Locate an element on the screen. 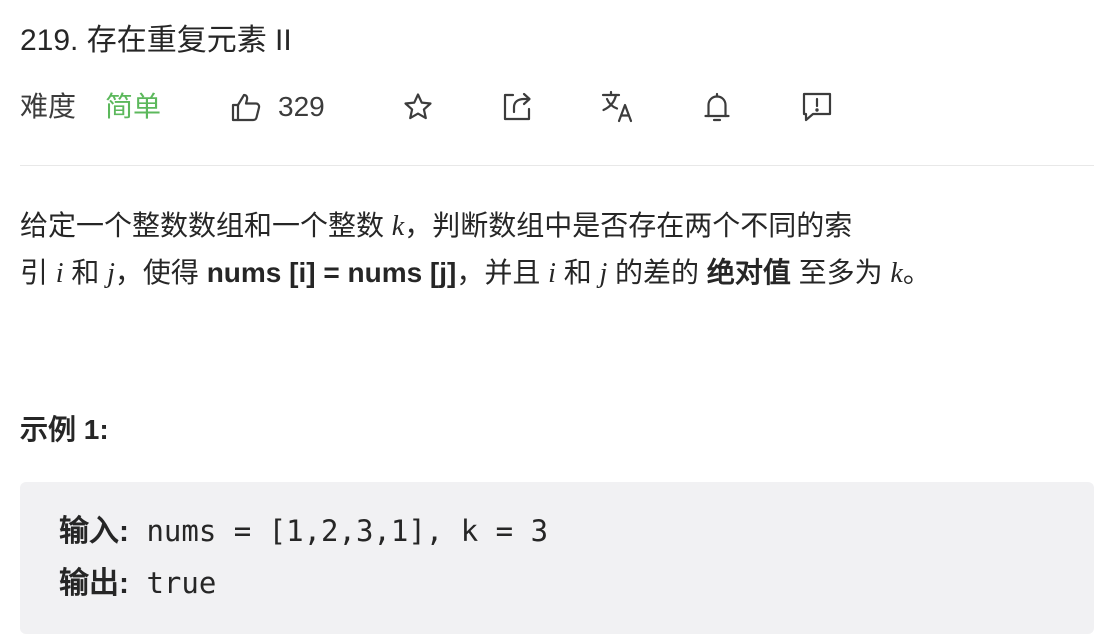 The width and height of the screenshot is (1108, 634). difficulty-badge: 简单 is located at coordinates (133, 106).